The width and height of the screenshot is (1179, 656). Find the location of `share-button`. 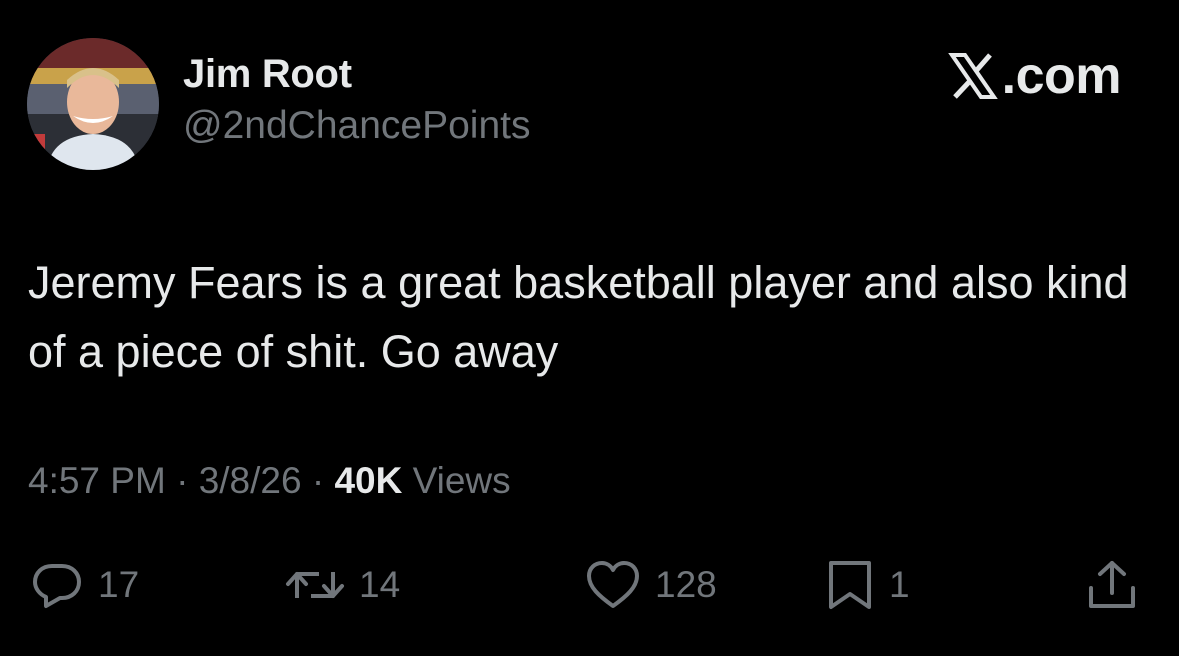

share-button is located at coordinates (1112, 585).